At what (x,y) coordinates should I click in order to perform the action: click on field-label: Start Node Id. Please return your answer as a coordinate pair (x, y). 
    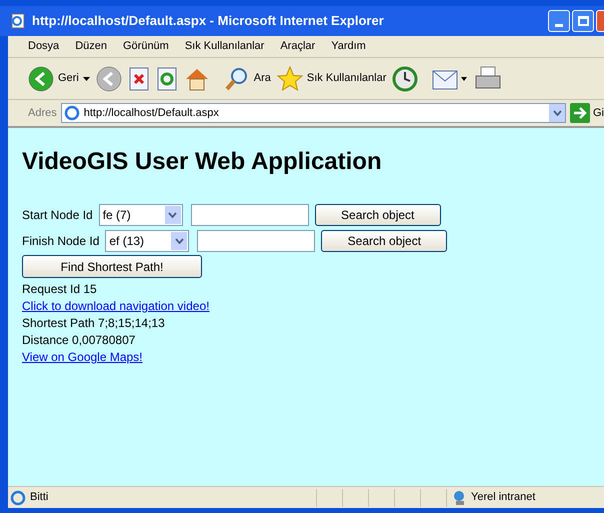
    Looking at the image, I should click on (57, 215).